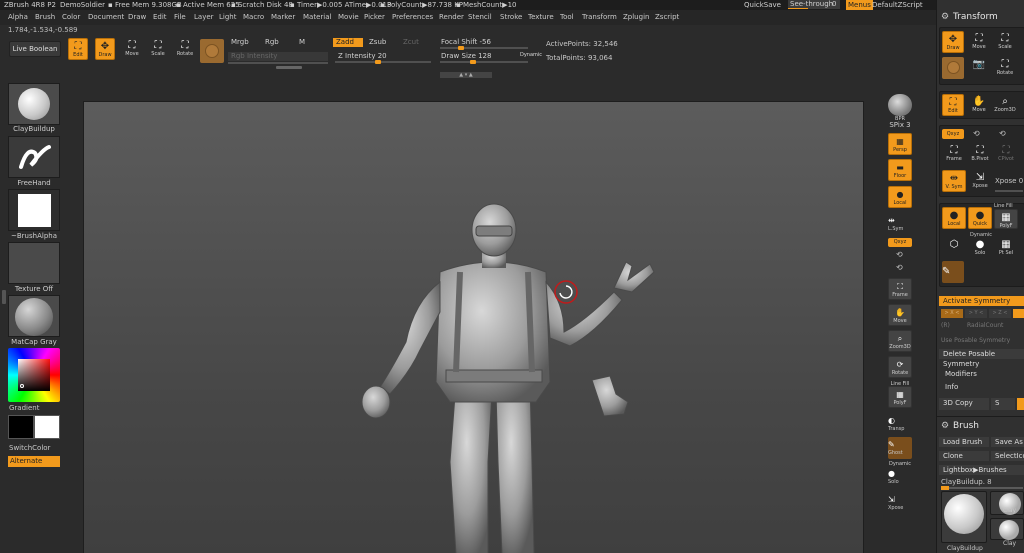 This screenshot has width=1024, height=553. Describe the element at coordinates (953, 134) in the screenshot. I see `palette-xyz-button: Qxyz` at that location.